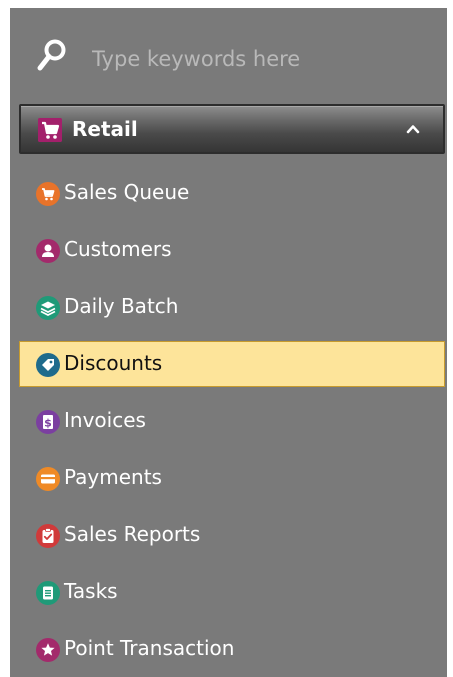 The height and width of the screenshot is (677, 453). I want to click on menu-item-daily-batch: Daily Batch, so click(232, 307).